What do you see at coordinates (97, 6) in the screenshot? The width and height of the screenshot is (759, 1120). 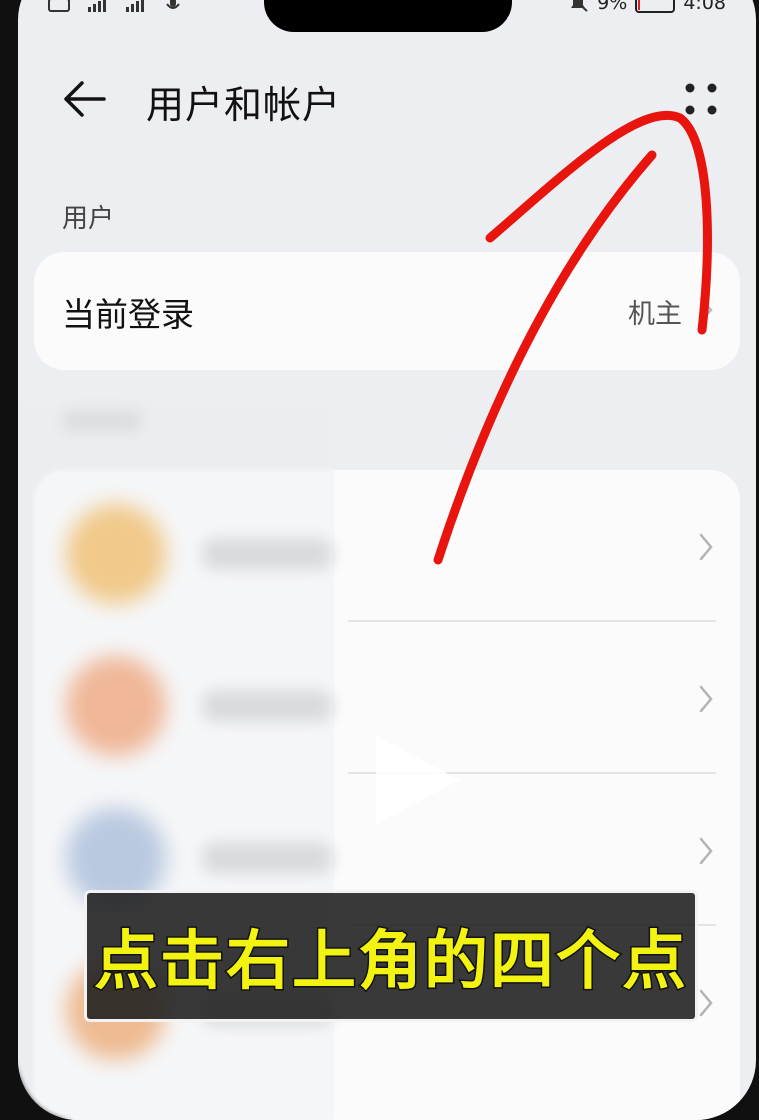 I see `signal-icon` at bounding box center [97, 6].